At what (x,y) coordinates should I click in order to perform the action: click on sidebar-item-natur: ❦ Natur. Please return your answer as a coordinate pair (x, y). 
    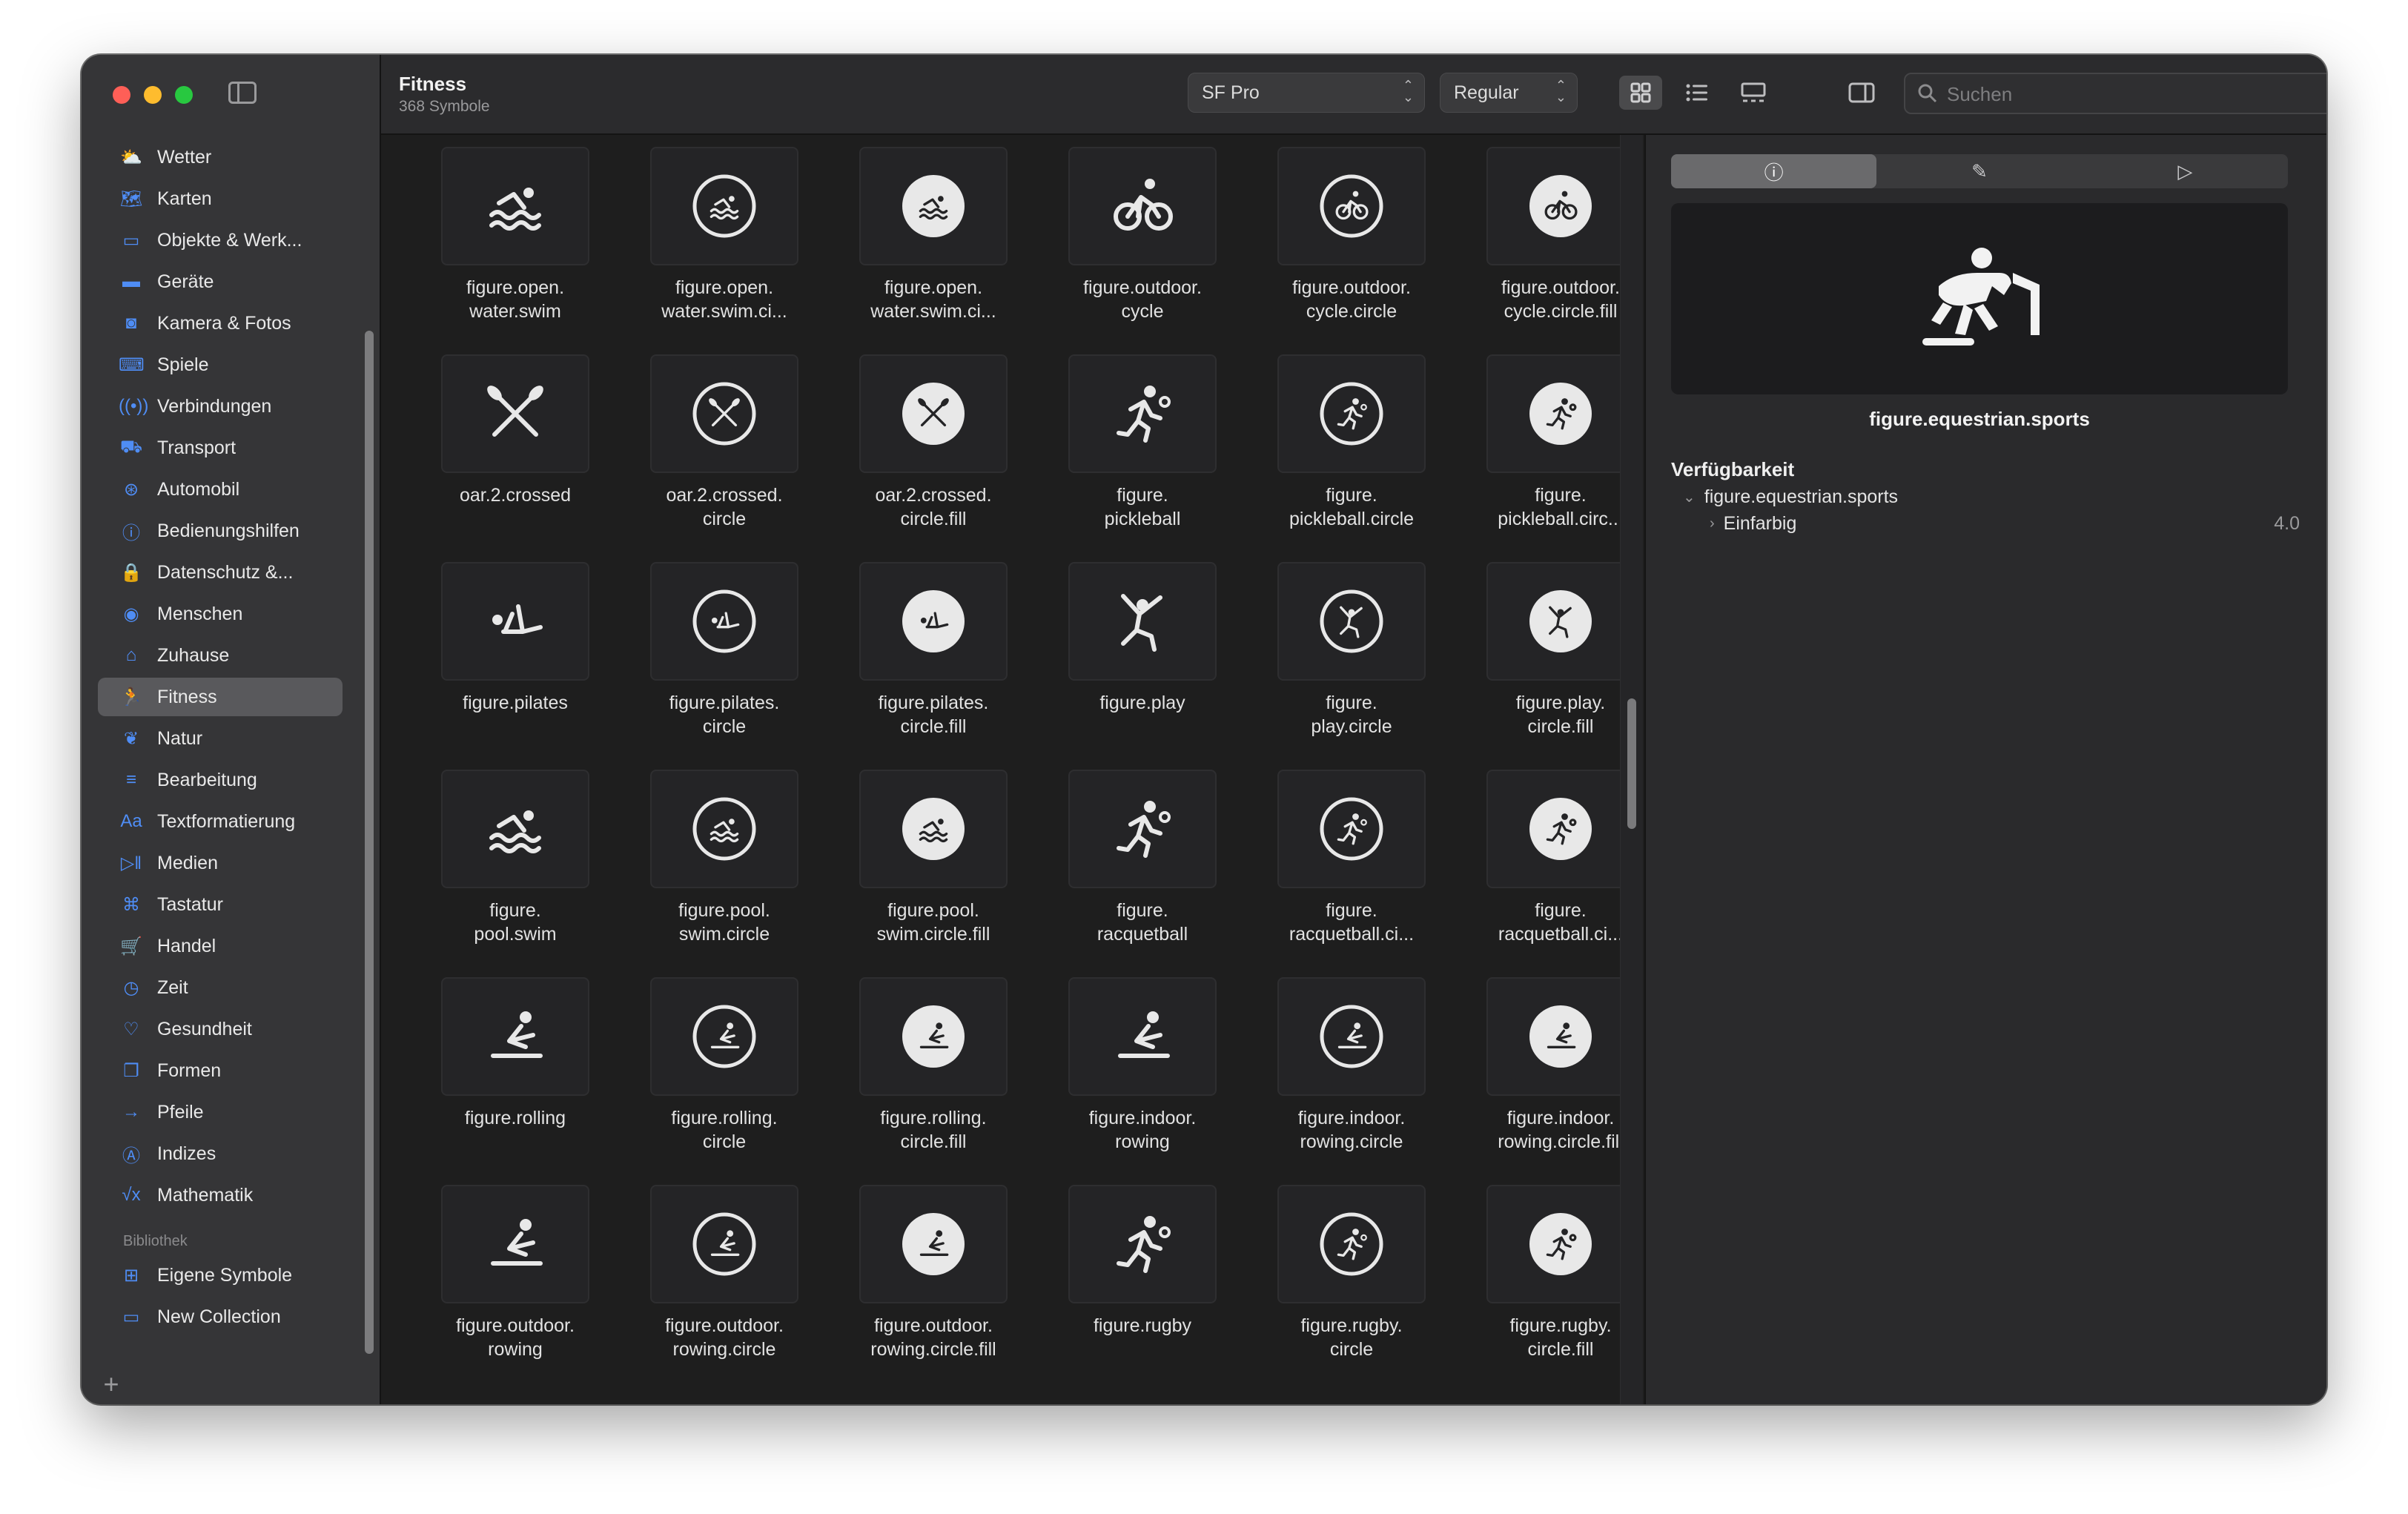
    Looking at the image, I should click on (220, 738).